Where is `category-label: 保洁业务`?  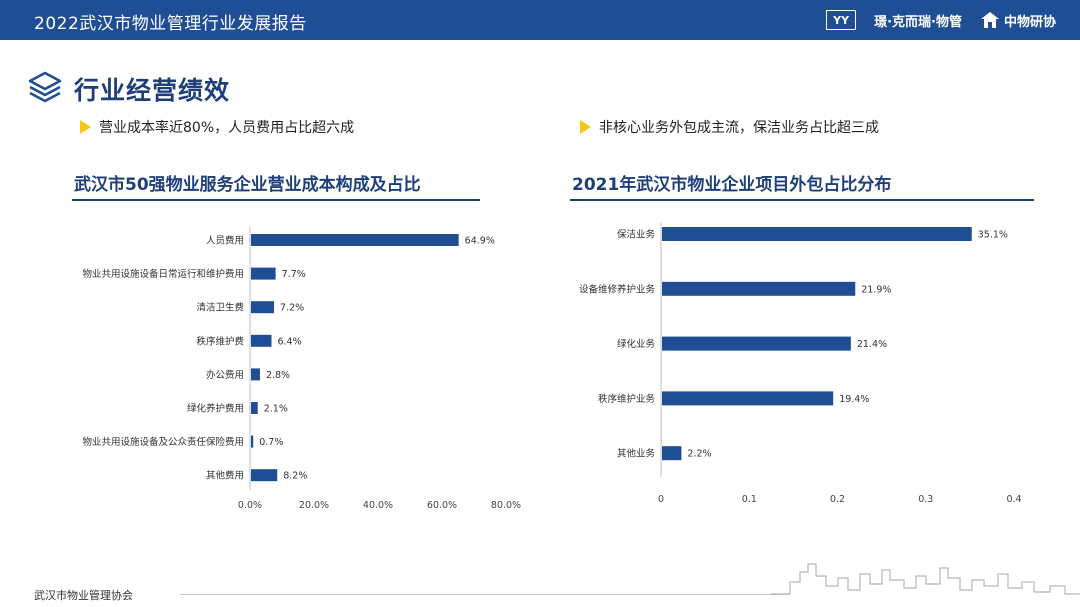
category-label: 保洁业务 is located at coordinates (636, 235).